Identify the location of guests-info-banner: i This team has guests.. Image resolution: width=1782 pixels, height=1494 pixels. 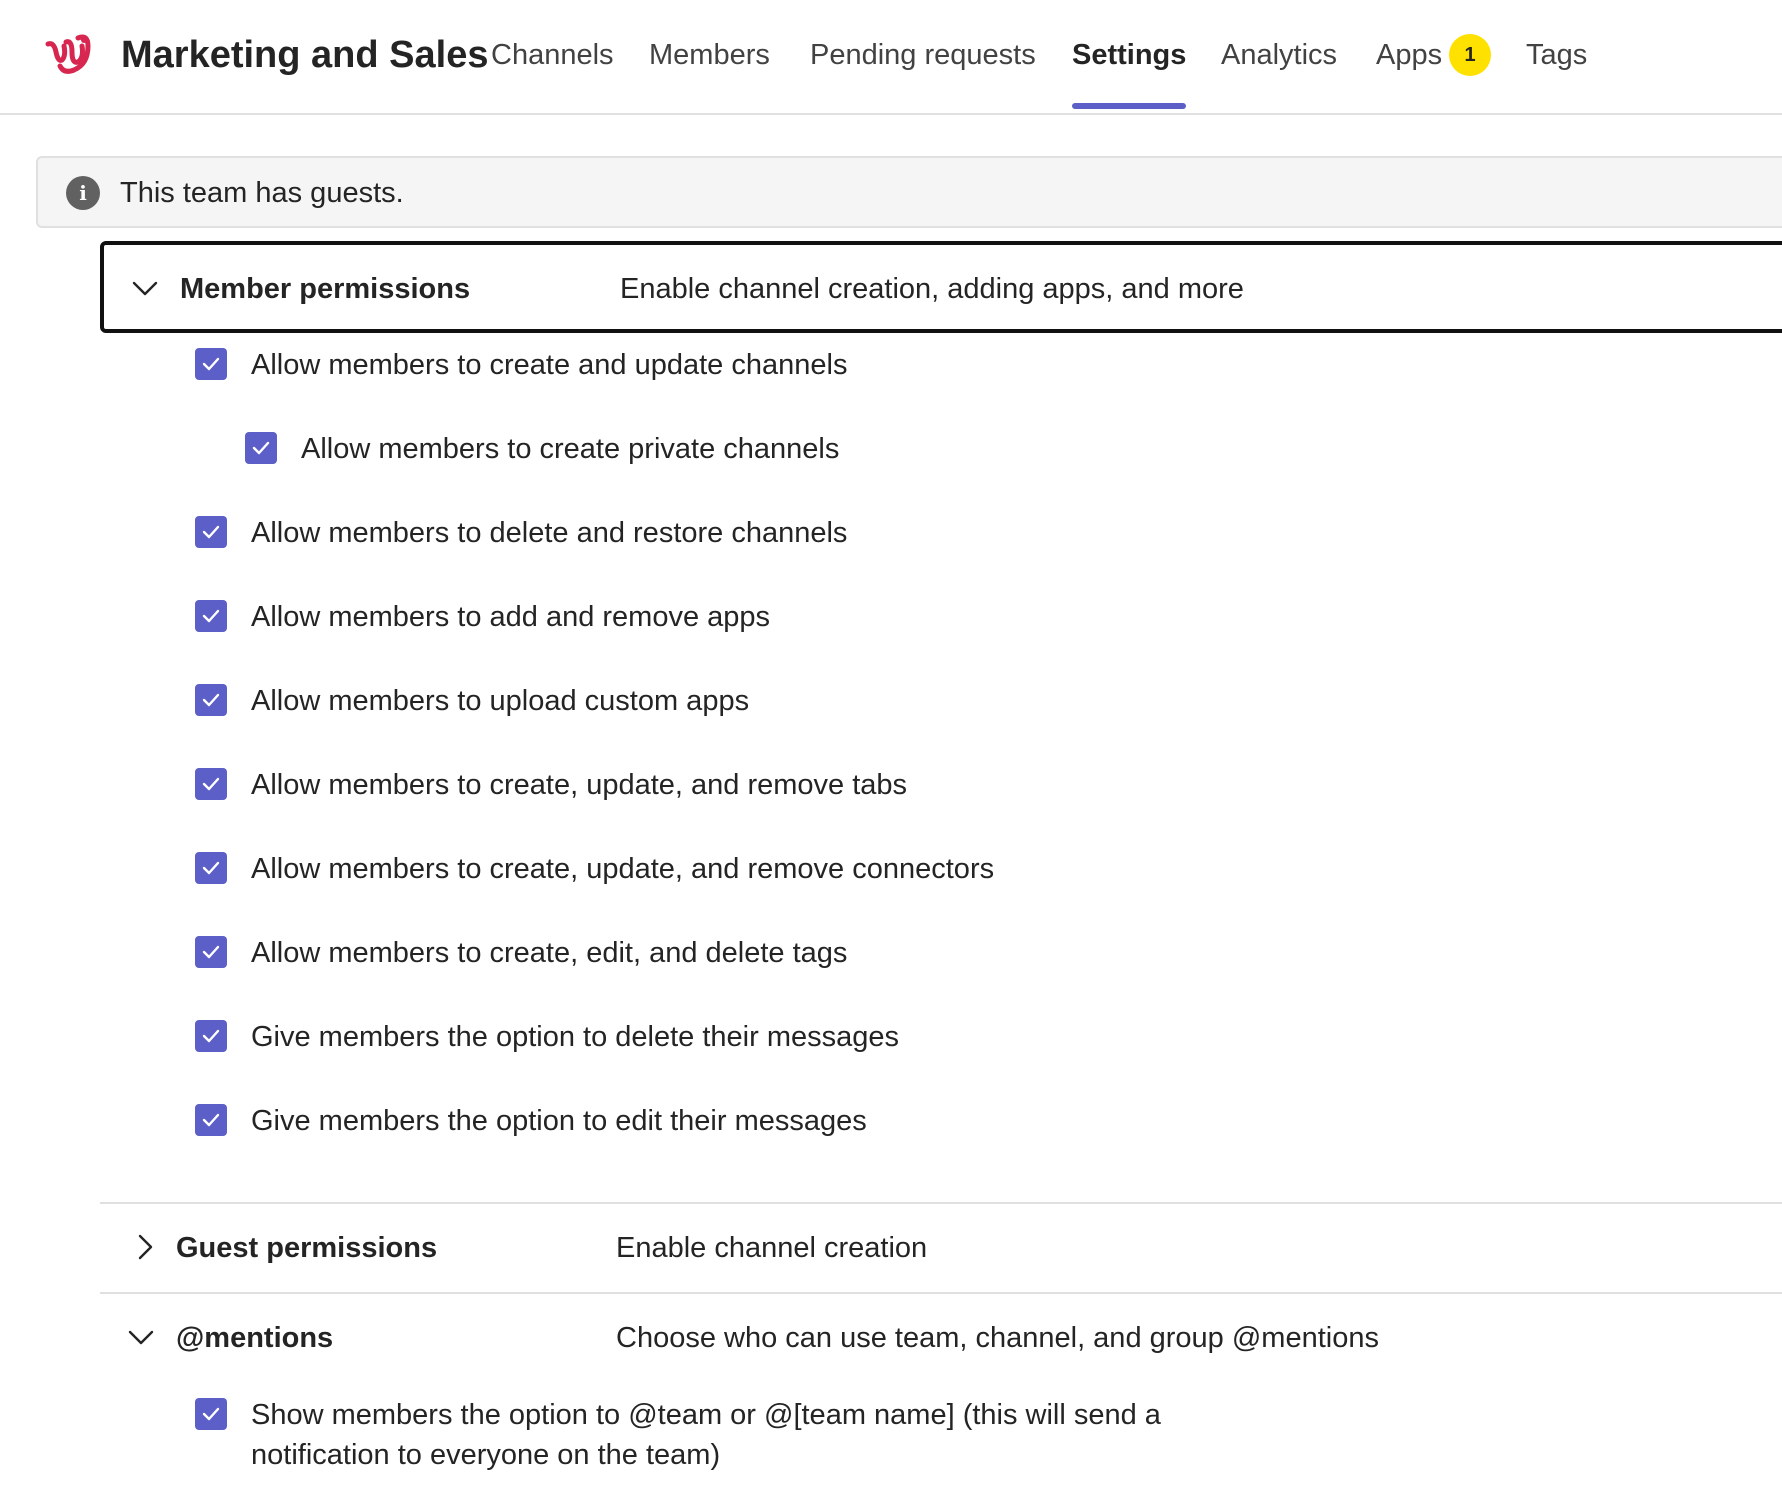
(909, 192).